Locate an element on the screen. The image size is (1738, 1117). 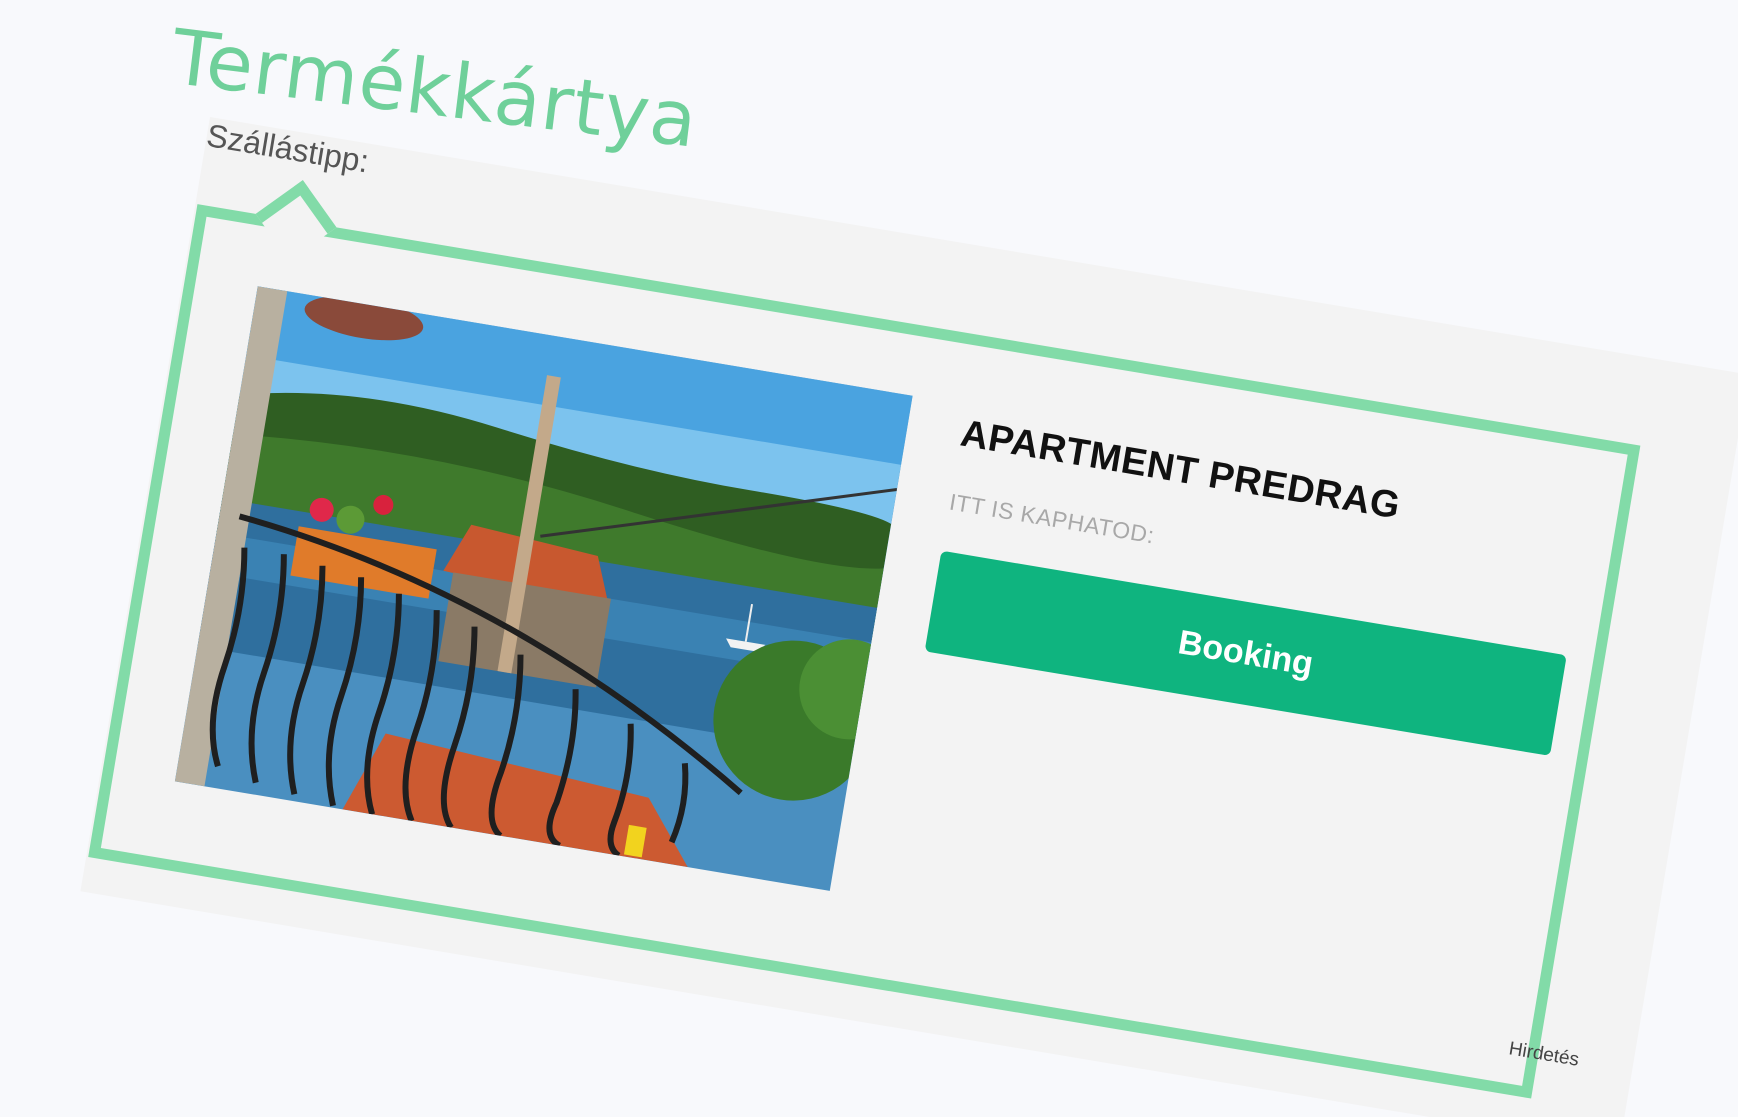
product-title: APARTMENT PREDRAG is located at coordinates (1271, 486).